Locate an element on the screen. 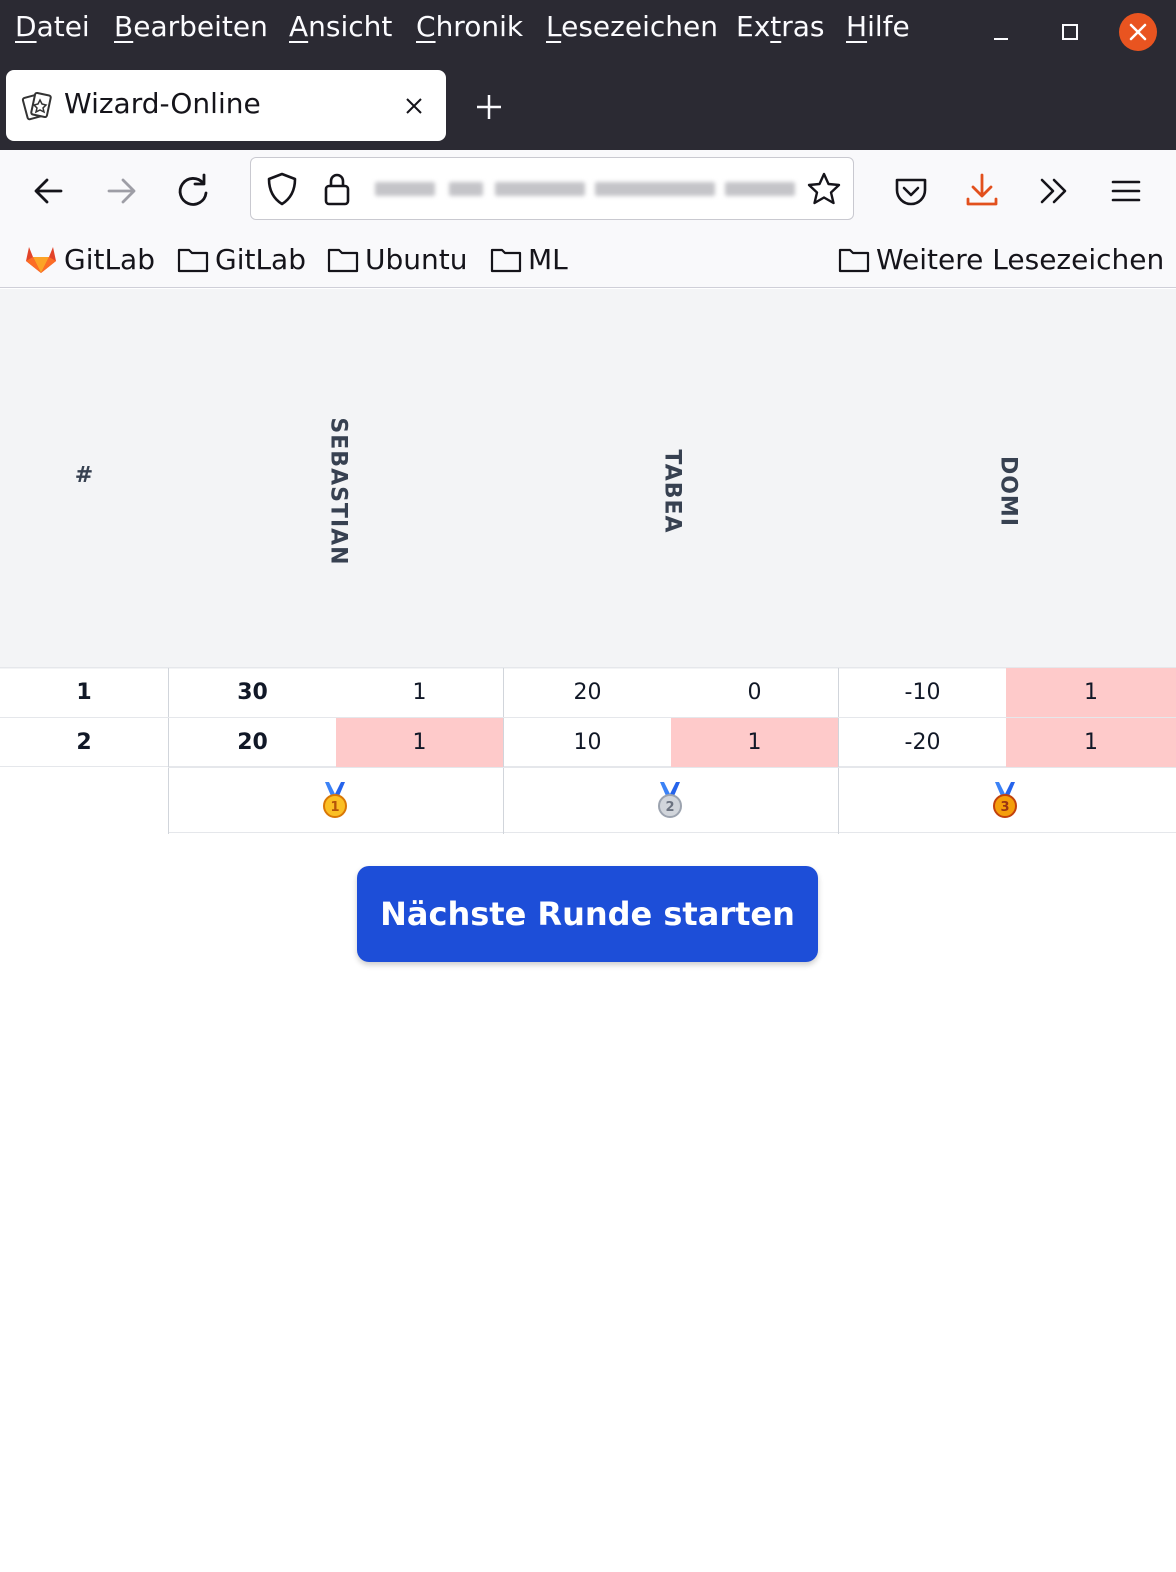 The width and height of the screenshot is (1176, 1572). new-tab-icon is located at coordinates (489, 107).